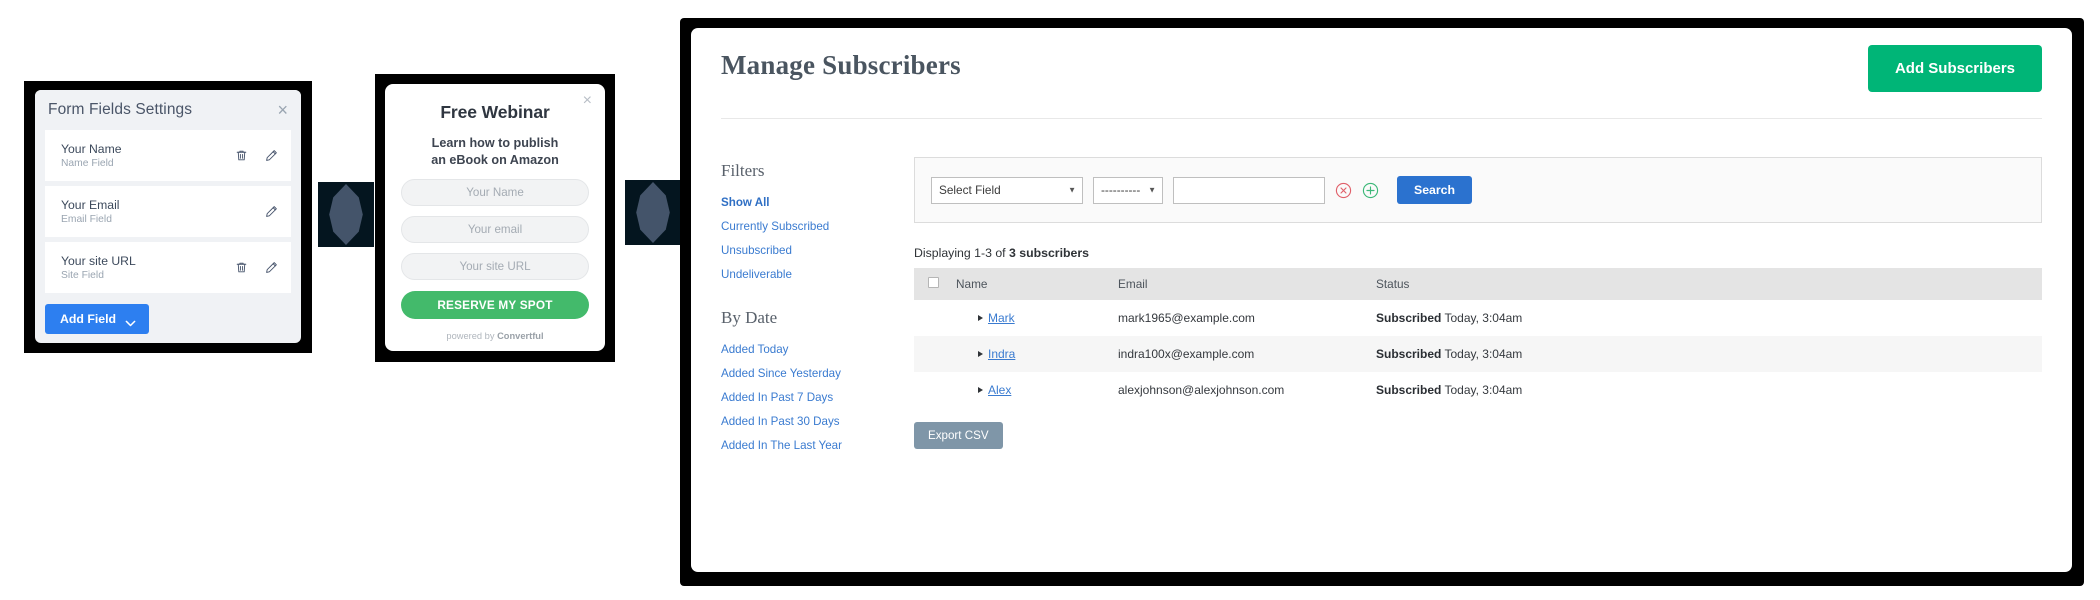  Describe the element at coordinates (1001, 354) in the screenshot. I see `subscriber-name-link: Indra` at that location.